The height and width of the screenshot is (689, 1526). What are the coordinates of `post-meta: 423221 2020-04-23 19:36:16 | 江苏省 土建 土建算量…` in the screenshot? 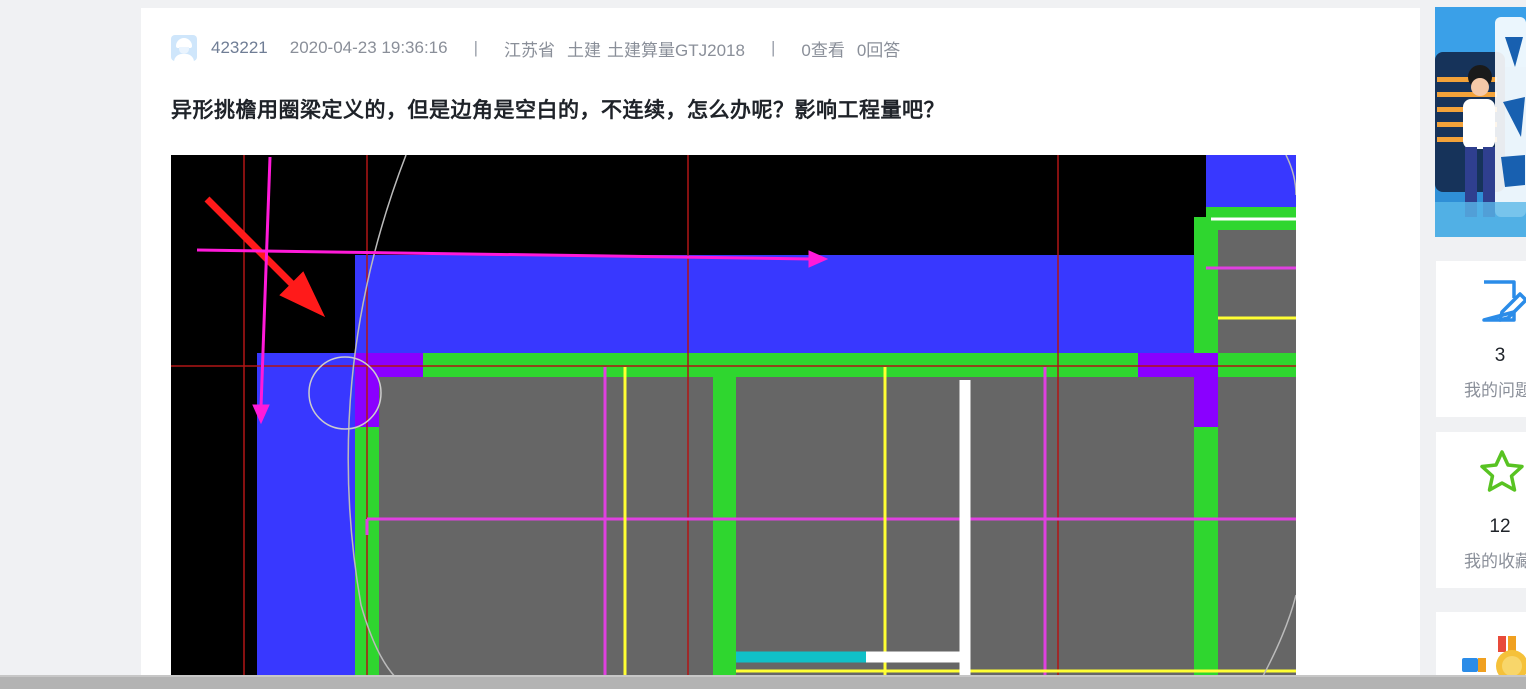 It's located at (535, 48).